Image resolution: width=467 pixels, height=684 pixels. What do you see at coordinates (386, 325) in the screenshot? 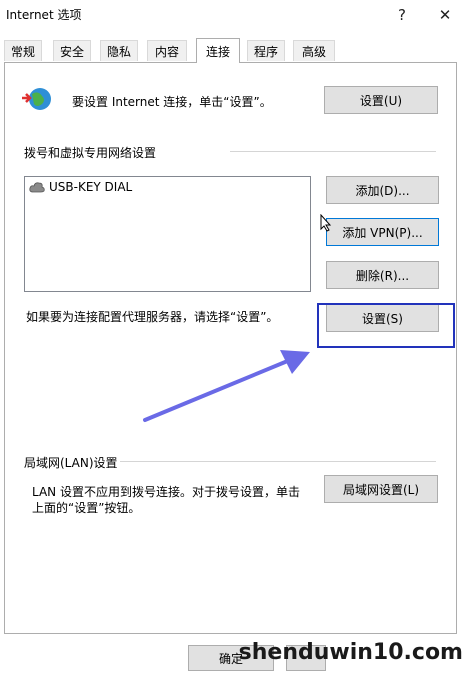
I see `annotation-highlight-box` at bounding box center [386, 325].